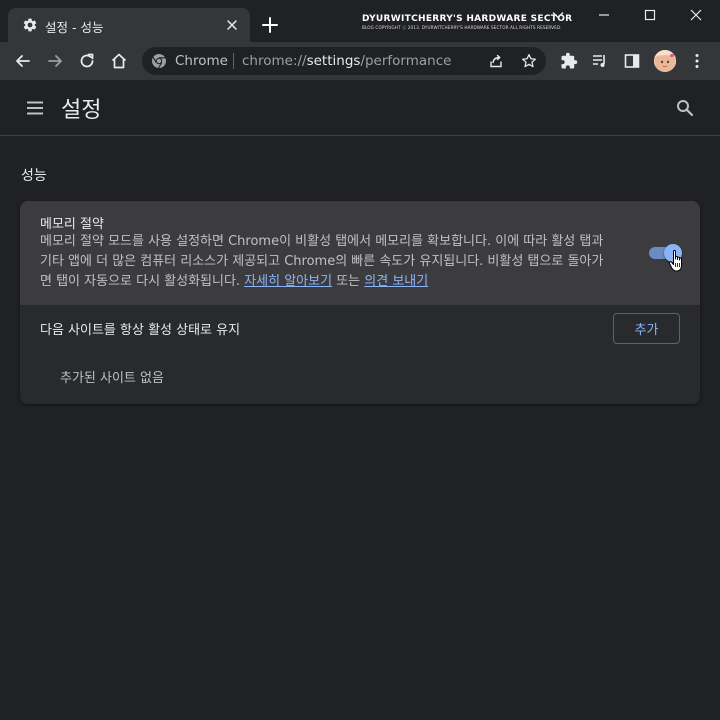 Image resolution: width=720 pixels, height=720 pixels. I want to click on chrome-menu-button, so click(697, 61).